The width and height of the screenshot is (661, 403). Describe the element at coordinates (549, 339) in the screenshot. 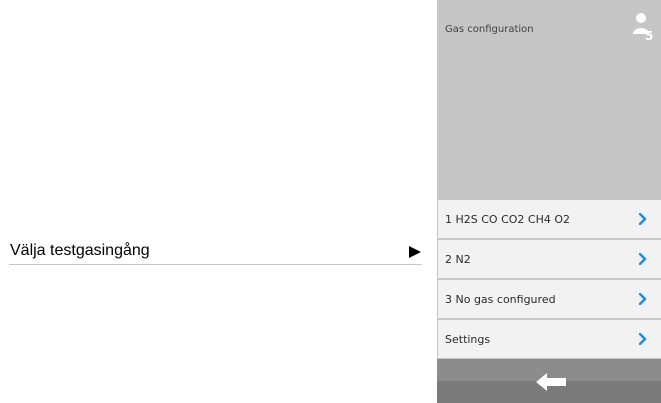

I see `menu-item-settings: Settings` at that location.